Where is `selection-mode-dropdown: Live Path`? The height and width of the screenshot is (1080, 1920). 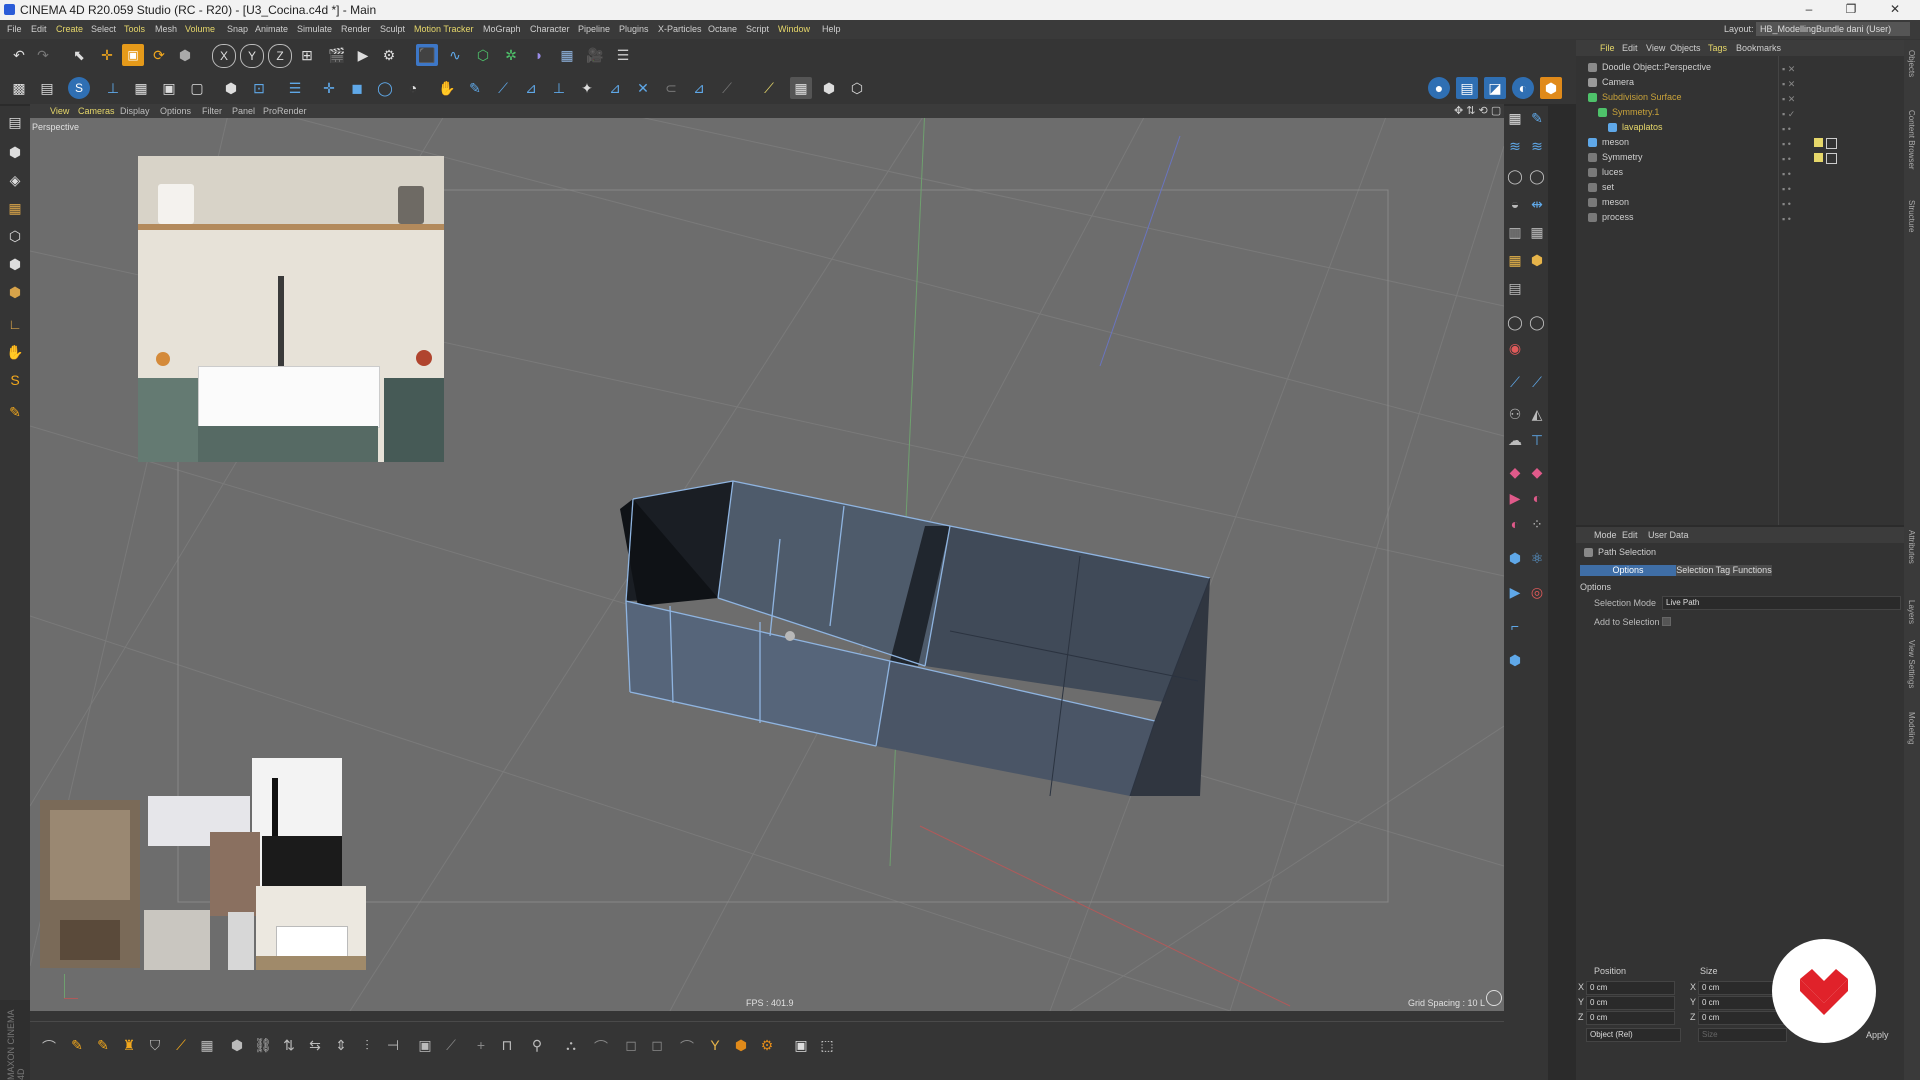 selection-mode-dropdown: Live Path is located at coordinates (1781, 603).